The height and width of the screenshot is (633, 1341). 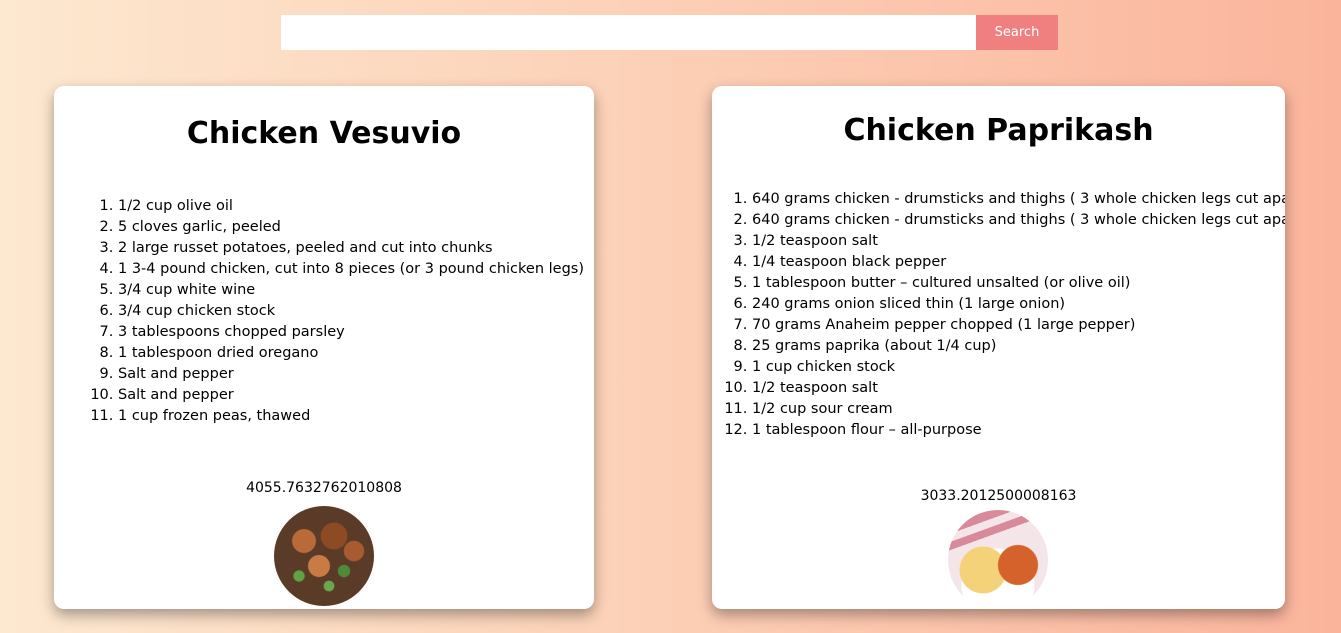 I want to click on chicken-vesuvio-photo, so click(x=324, y=556).